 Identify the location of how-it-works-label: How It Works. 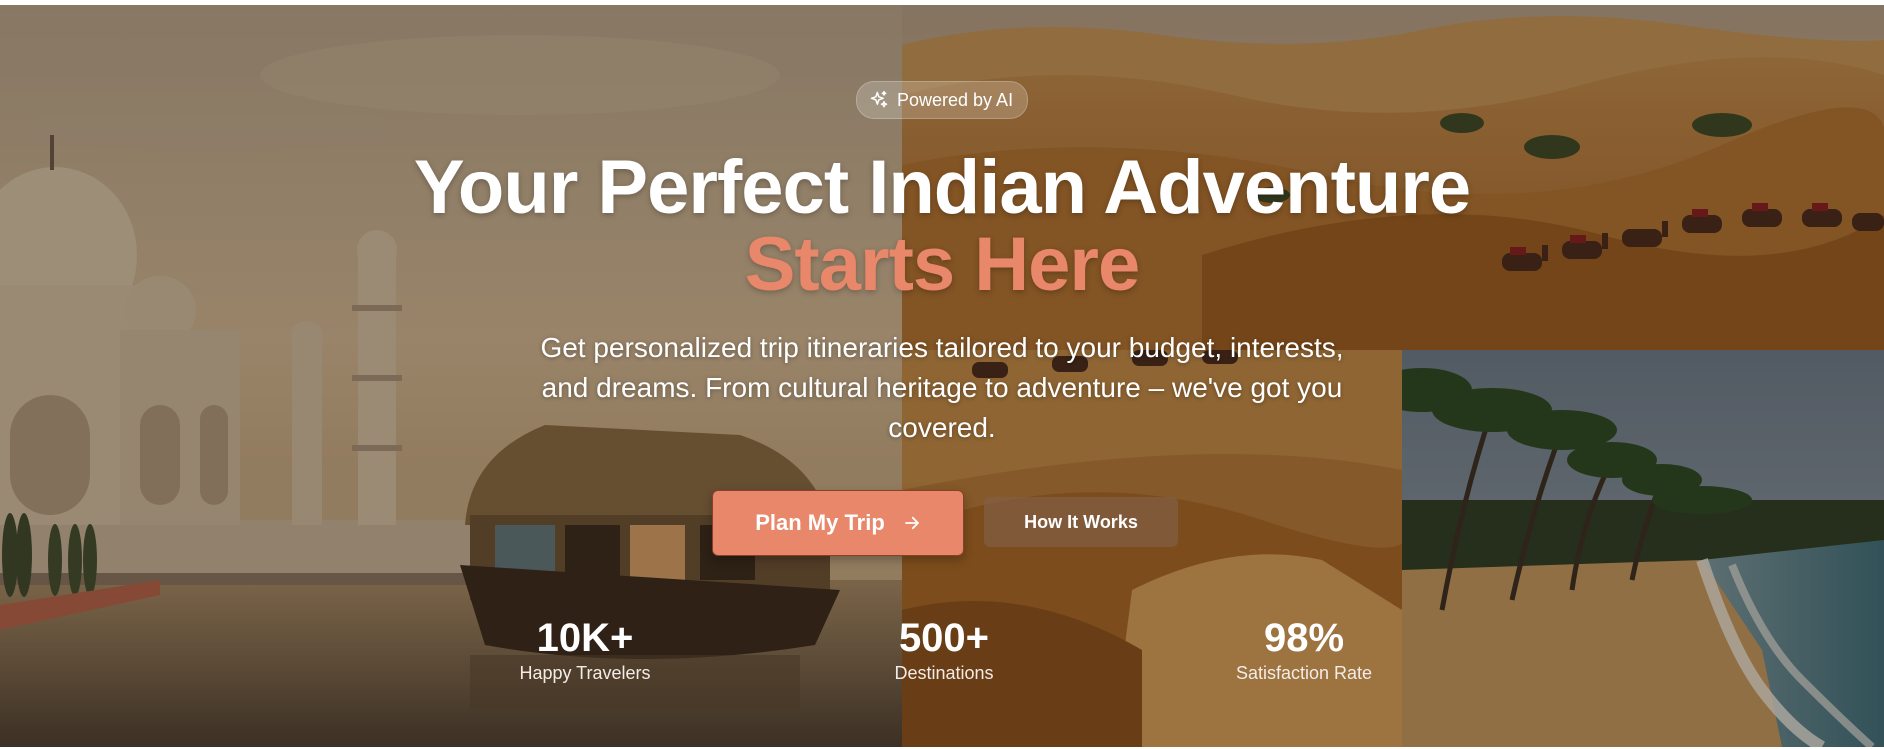
(1081, 521).